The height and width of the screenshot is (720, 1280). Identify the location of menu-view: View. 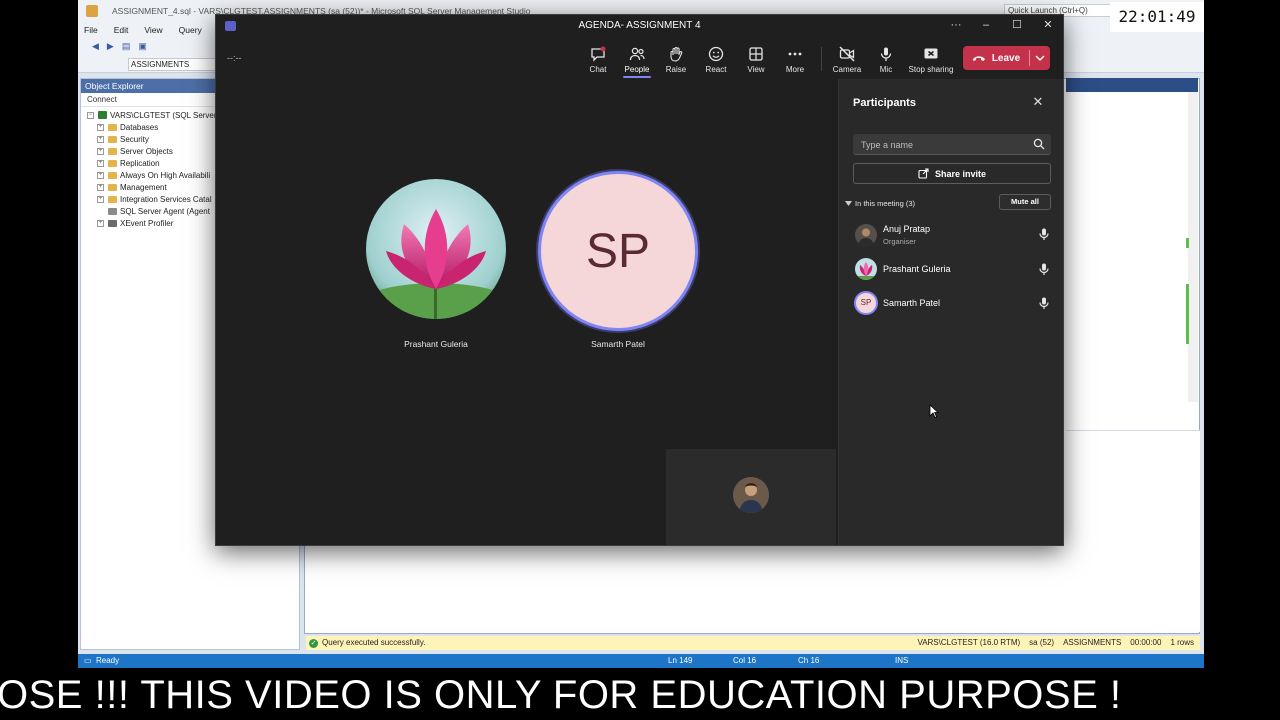
(153, 30).